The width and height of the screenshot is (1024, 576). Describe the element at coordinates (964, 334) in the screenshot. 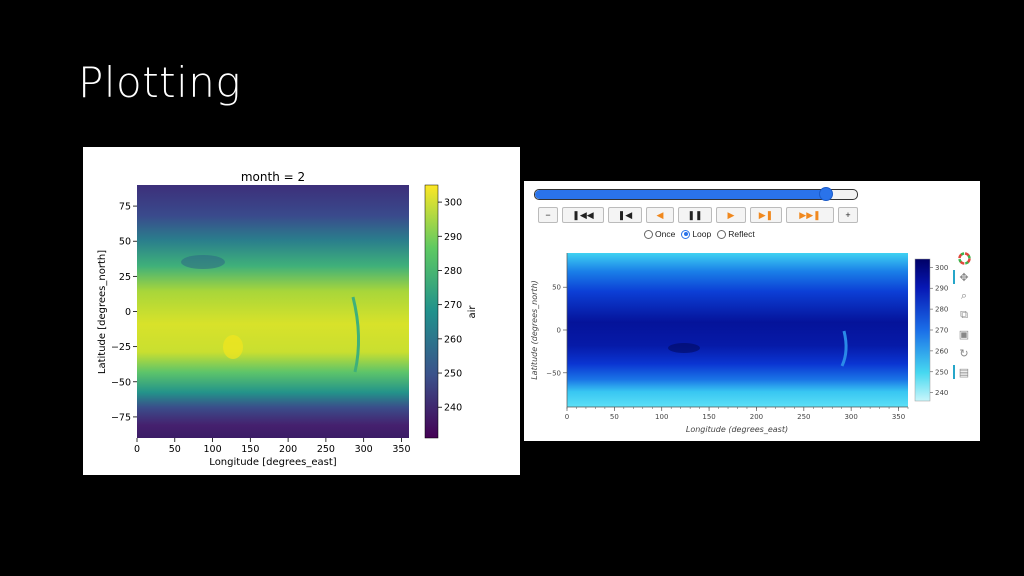

I see `save-icon: ▣` at that location.